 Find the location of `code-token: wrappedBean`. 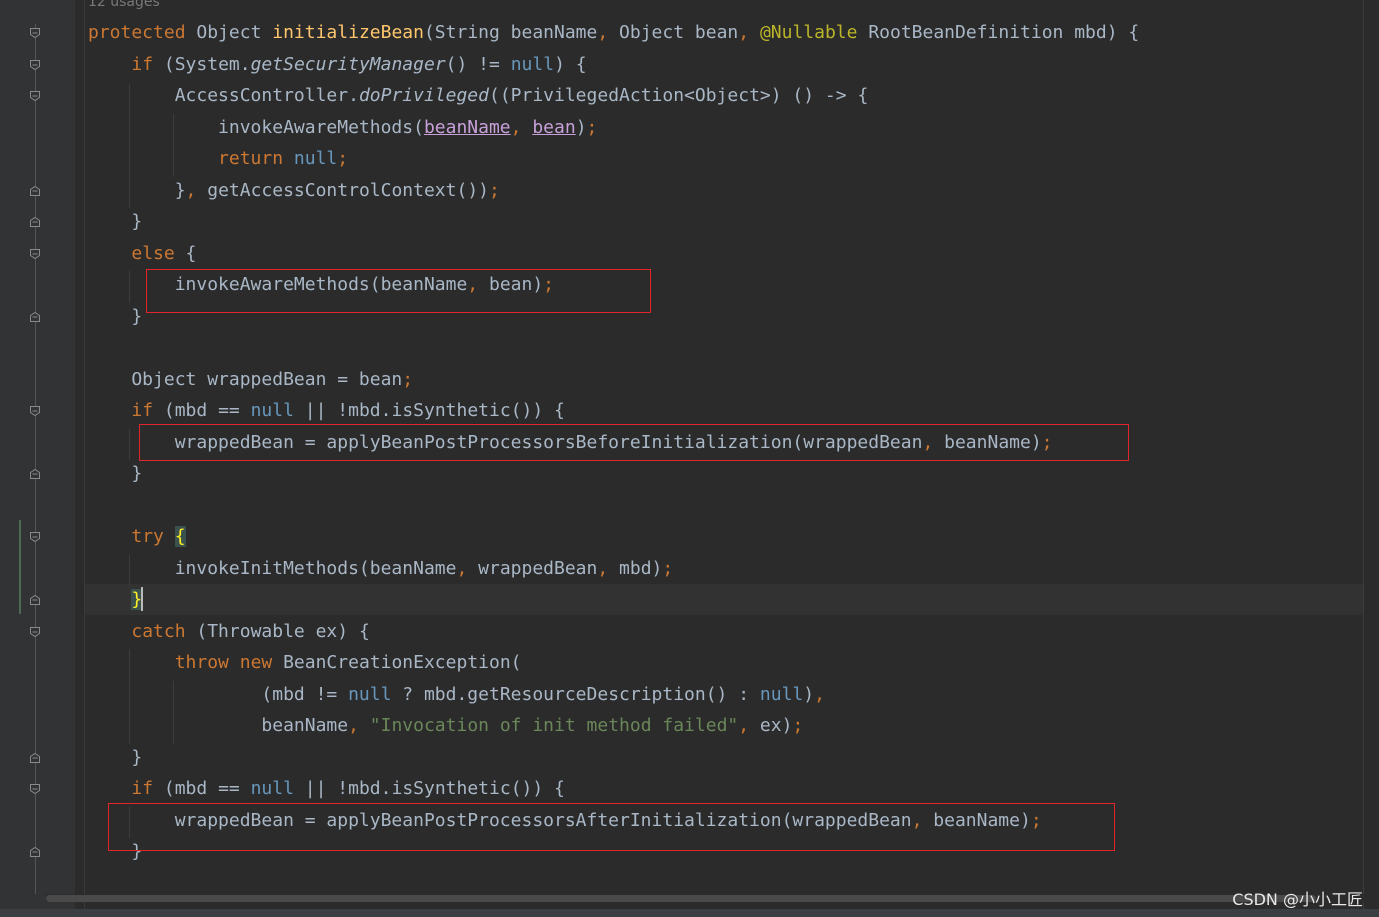

code-token: wrappedBean is located at coordinates (532, 568).